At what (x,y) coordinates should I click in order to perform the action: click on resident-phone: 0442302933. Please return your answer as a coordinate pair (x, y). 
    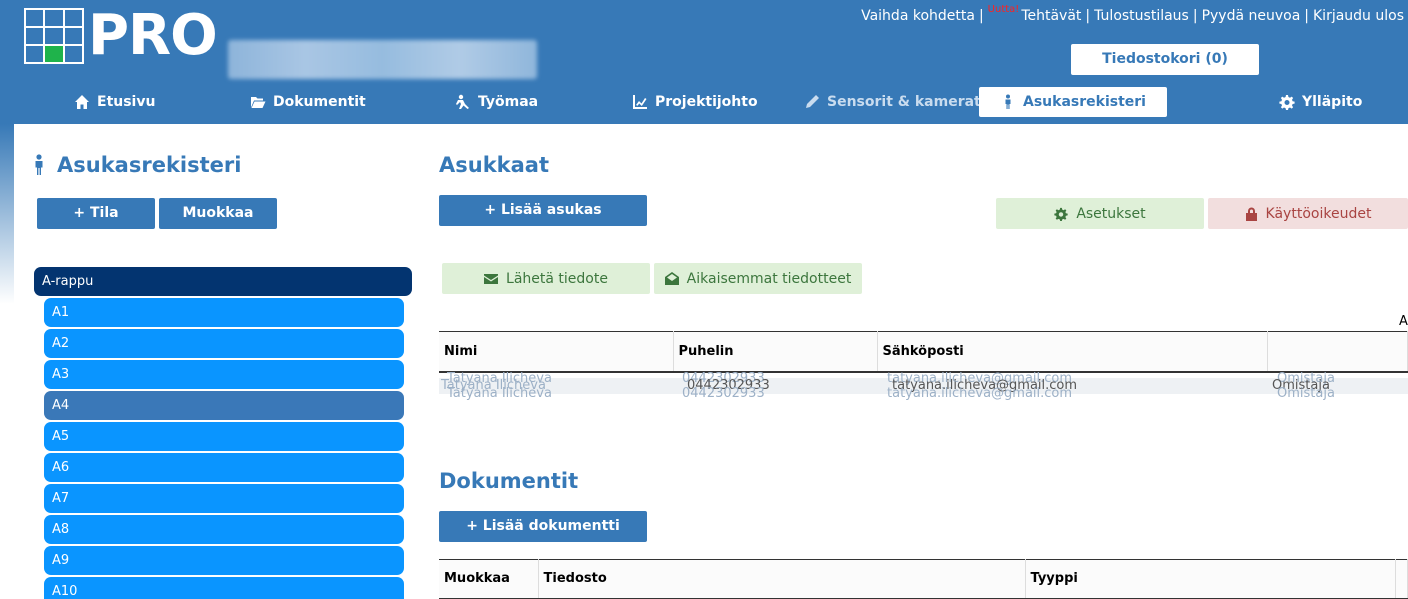
    Looking at the image, I should click on (723, 393).